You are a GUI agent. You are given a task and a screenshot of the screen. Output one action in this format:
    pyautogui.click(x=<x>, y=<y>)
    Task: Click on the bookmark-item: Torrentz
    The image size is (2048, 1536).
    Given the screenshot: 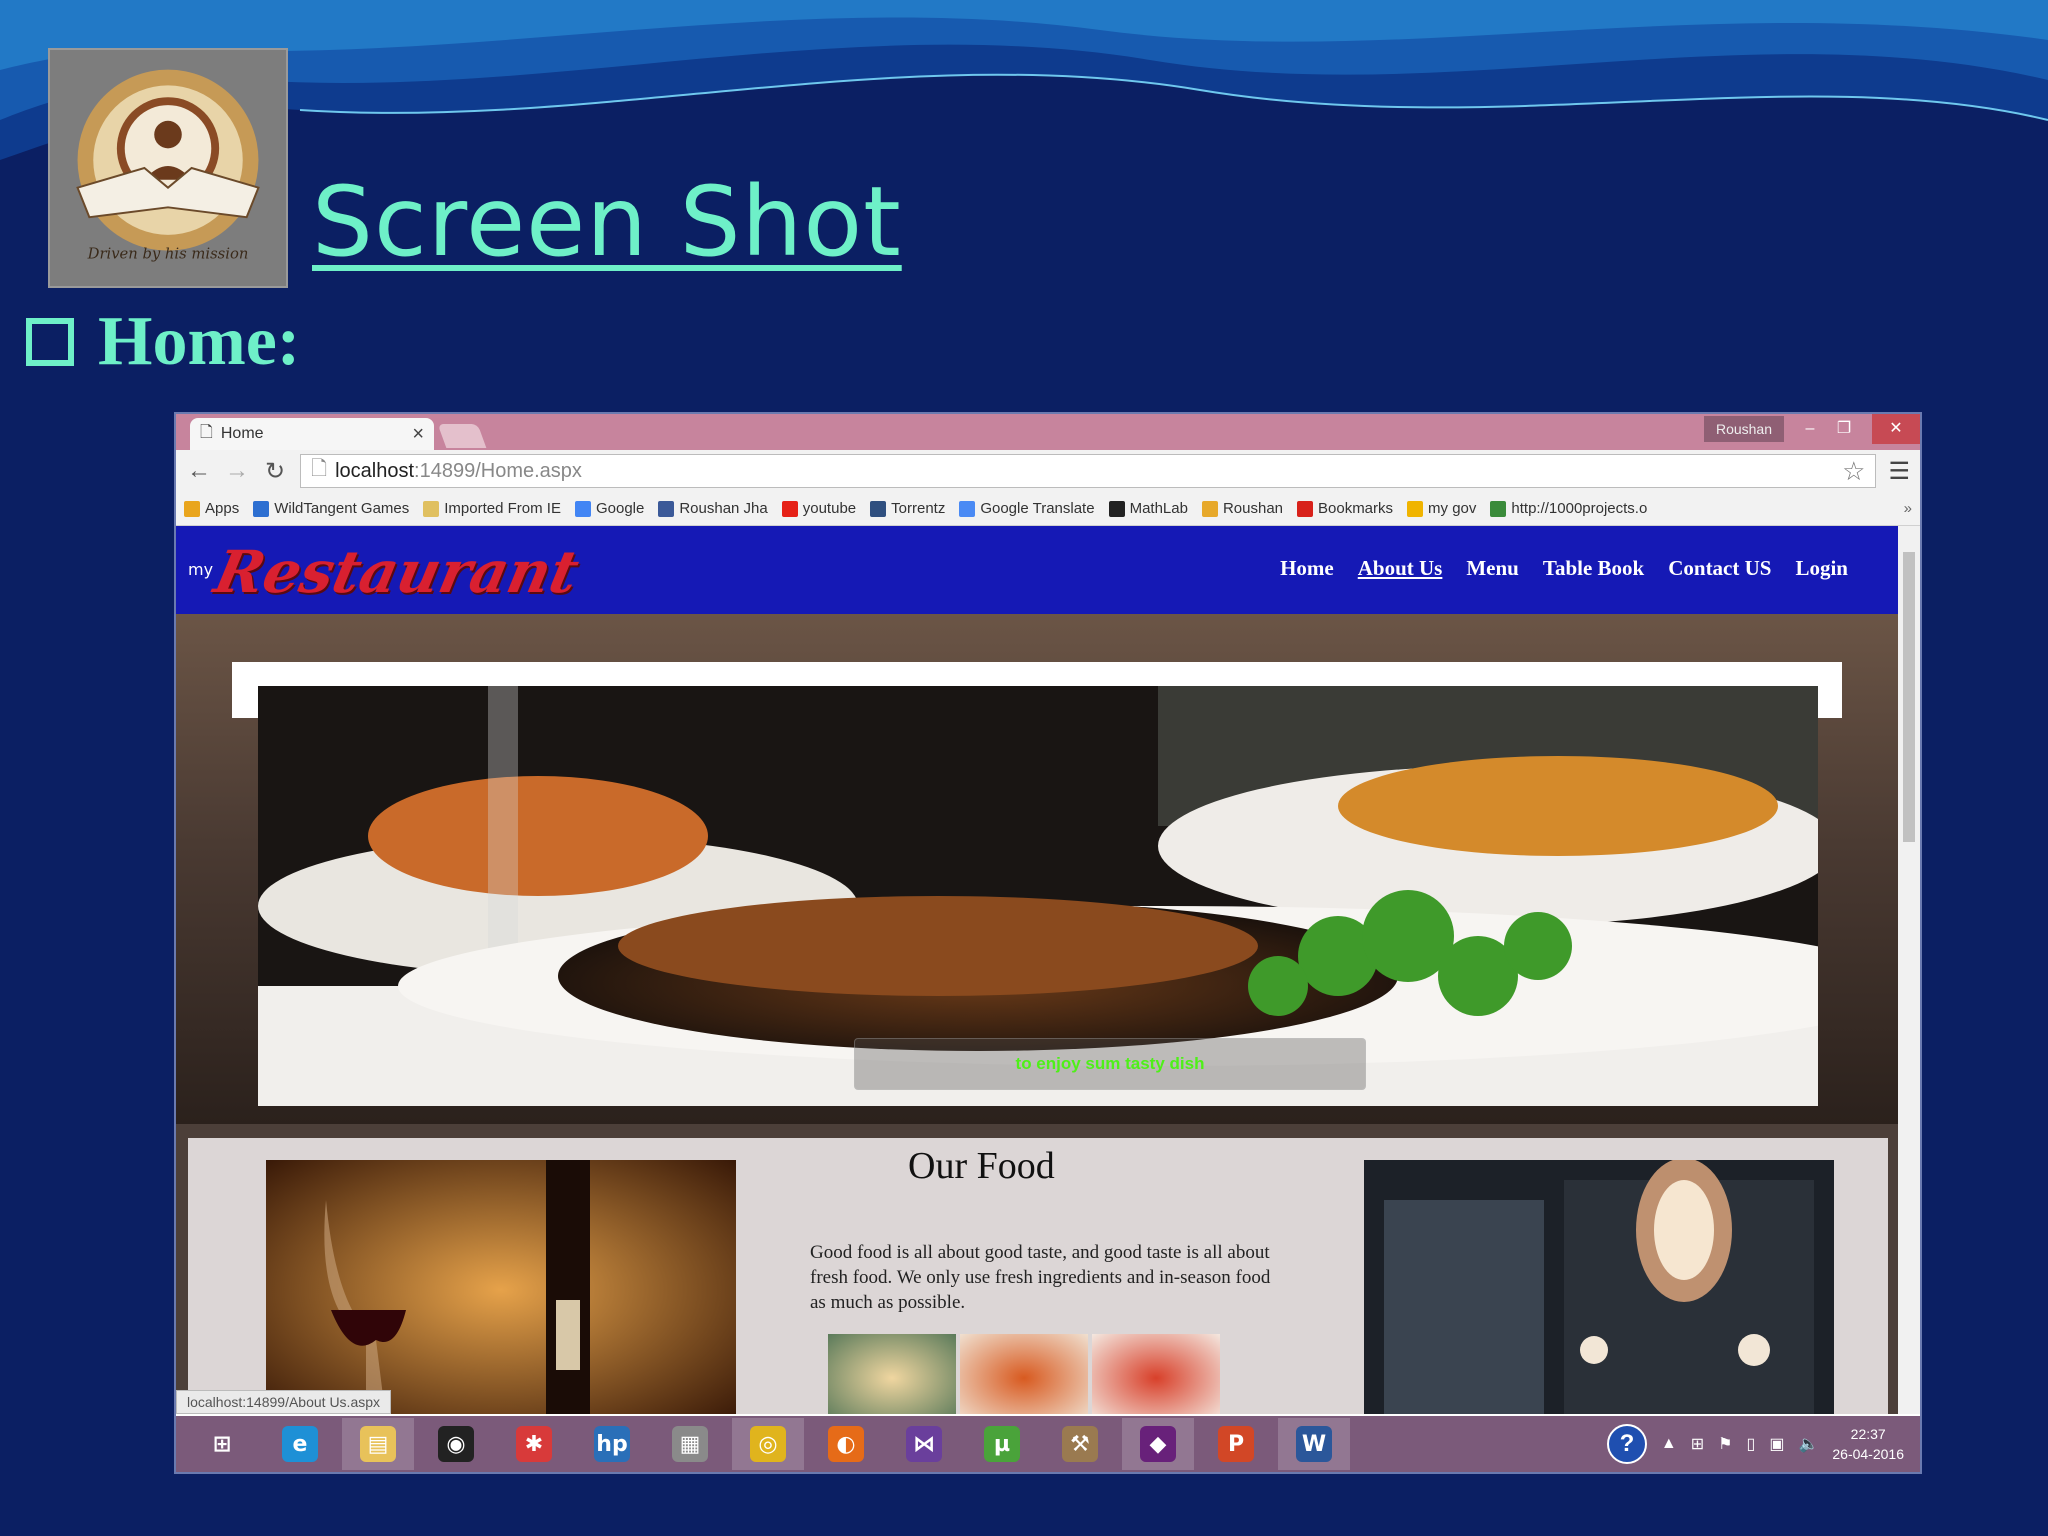 What is the action you would take?
    pyautogui.click(x=907, y=508)
    